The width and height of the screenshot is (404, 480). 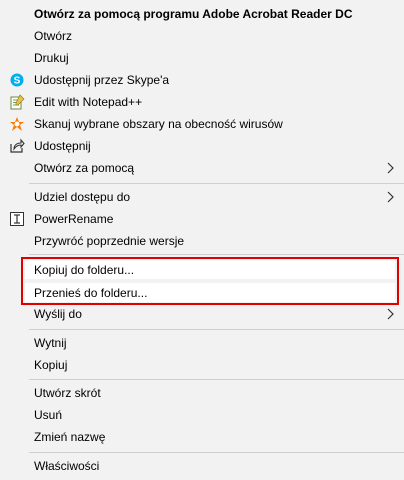 I want to click on menu-item-label: Kopiuj, so click(x=51, y=365).